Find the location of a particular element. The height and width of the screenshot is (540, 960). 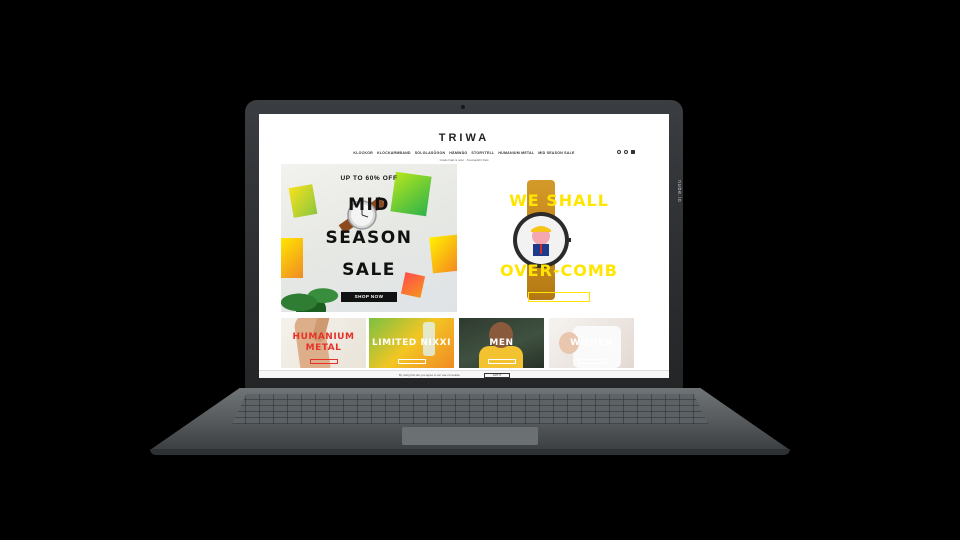

nav-item-straps: KLOCKARMBAND is located at coordinates (394, 153).